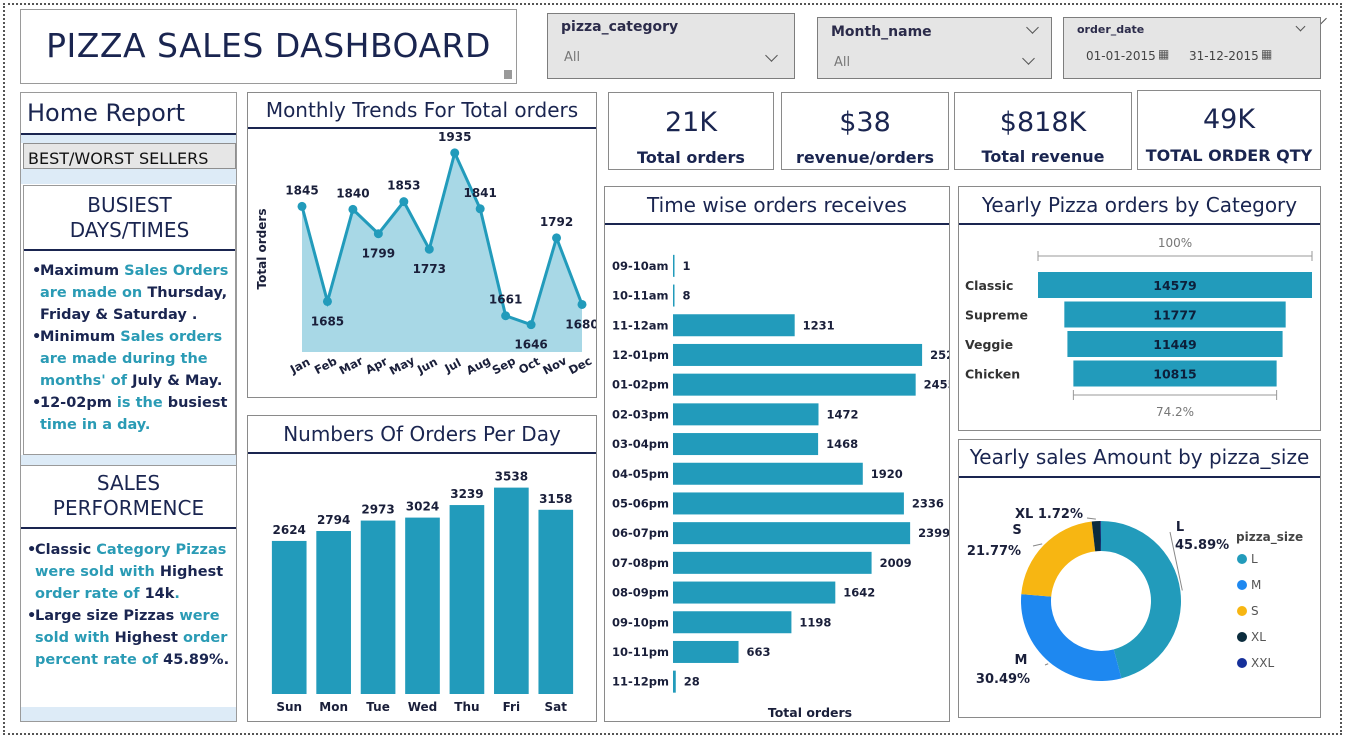 The height and width of the screenshot is (738, 1345). Describe the element at coordinates (1175, 243) in the screenshot. I see `funnel-top-label: 100%` at that location.